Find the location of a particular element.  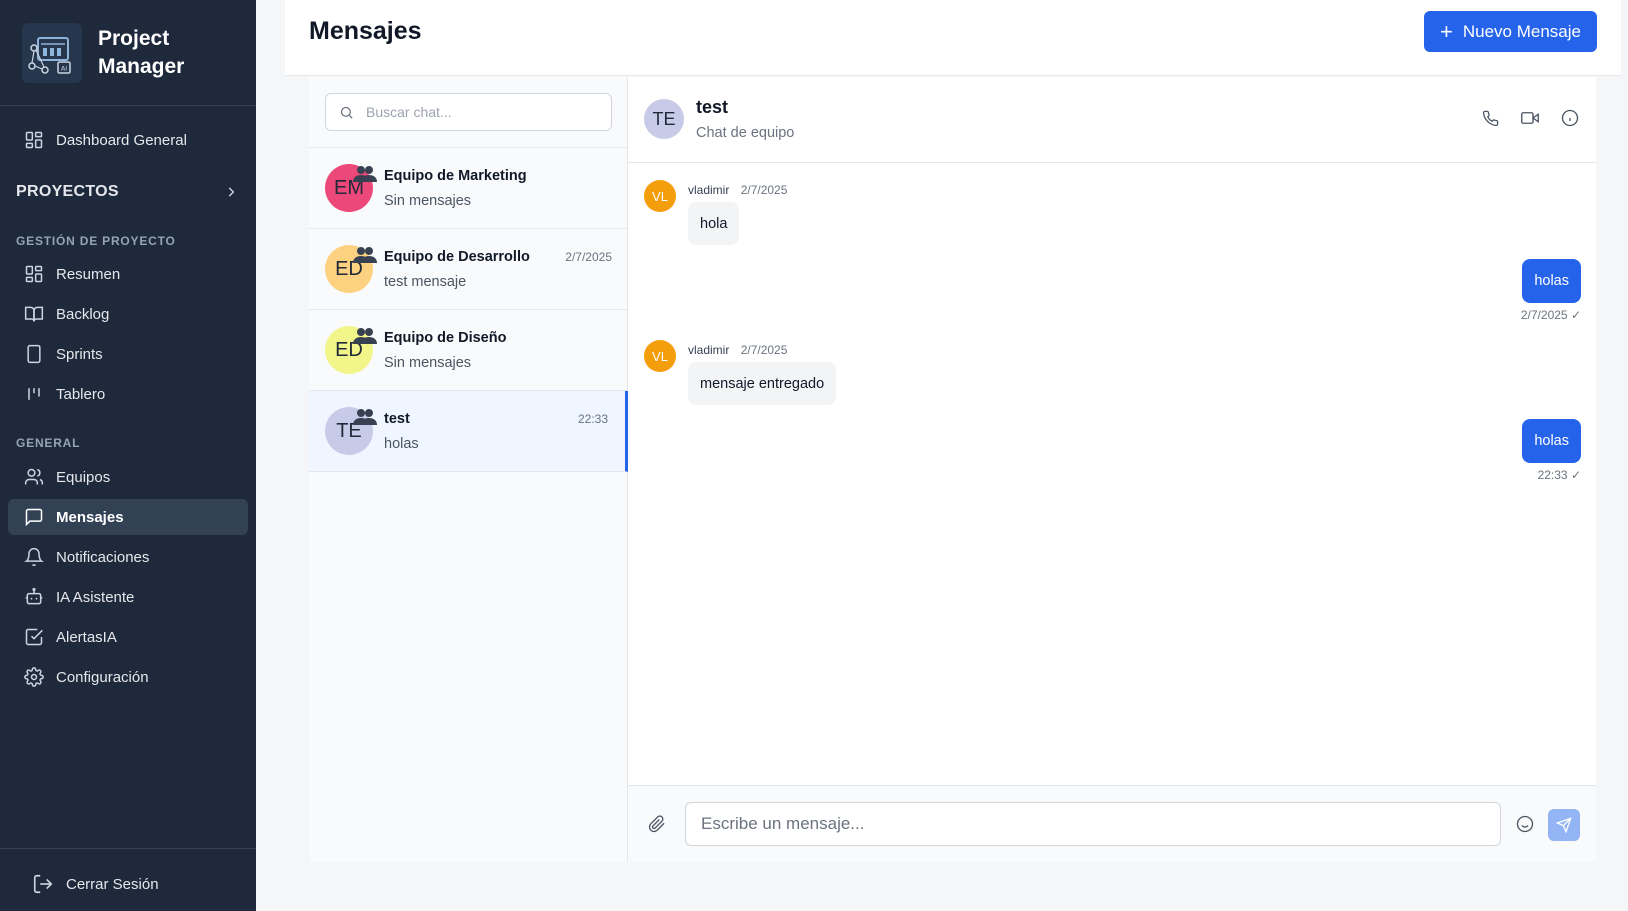

nav-label: Backlog is located at coordinates (83, 314).